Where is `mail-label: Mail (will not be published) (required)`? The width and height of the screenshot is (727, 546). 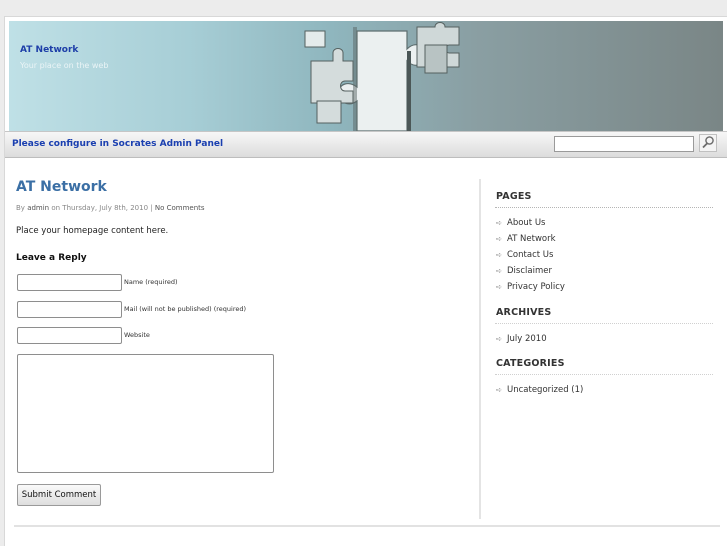
mail-label: Mail (will not be published) (required) is located at coordinates (185, 309).